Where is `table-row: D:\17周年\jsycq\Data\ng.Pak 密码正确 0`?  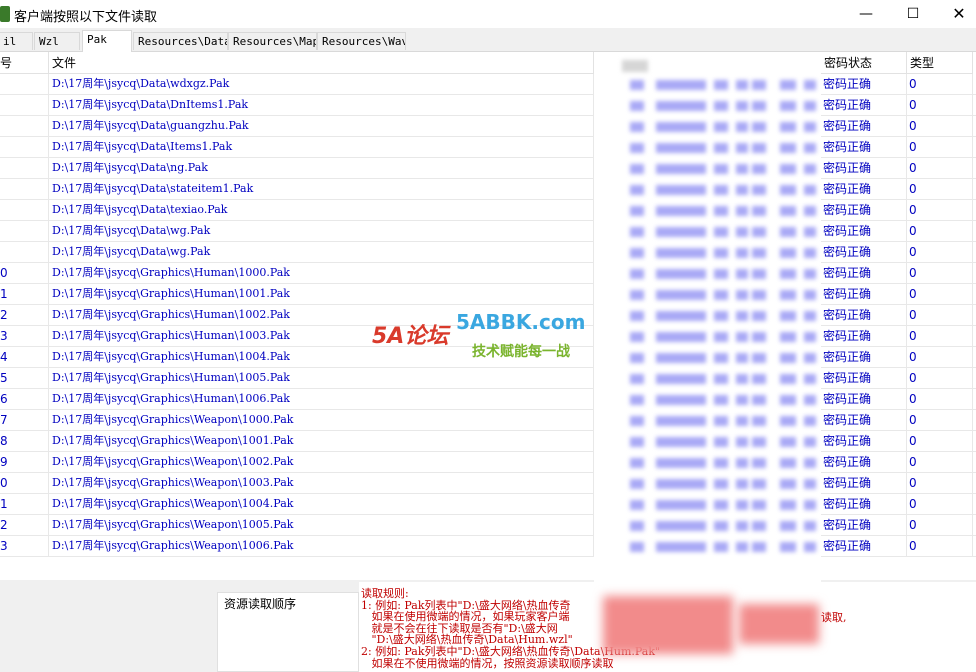 table-row: D:\17周年\jsycq\Data\ng.Pak 密码正确 0 is located at coordinates (488, 168).